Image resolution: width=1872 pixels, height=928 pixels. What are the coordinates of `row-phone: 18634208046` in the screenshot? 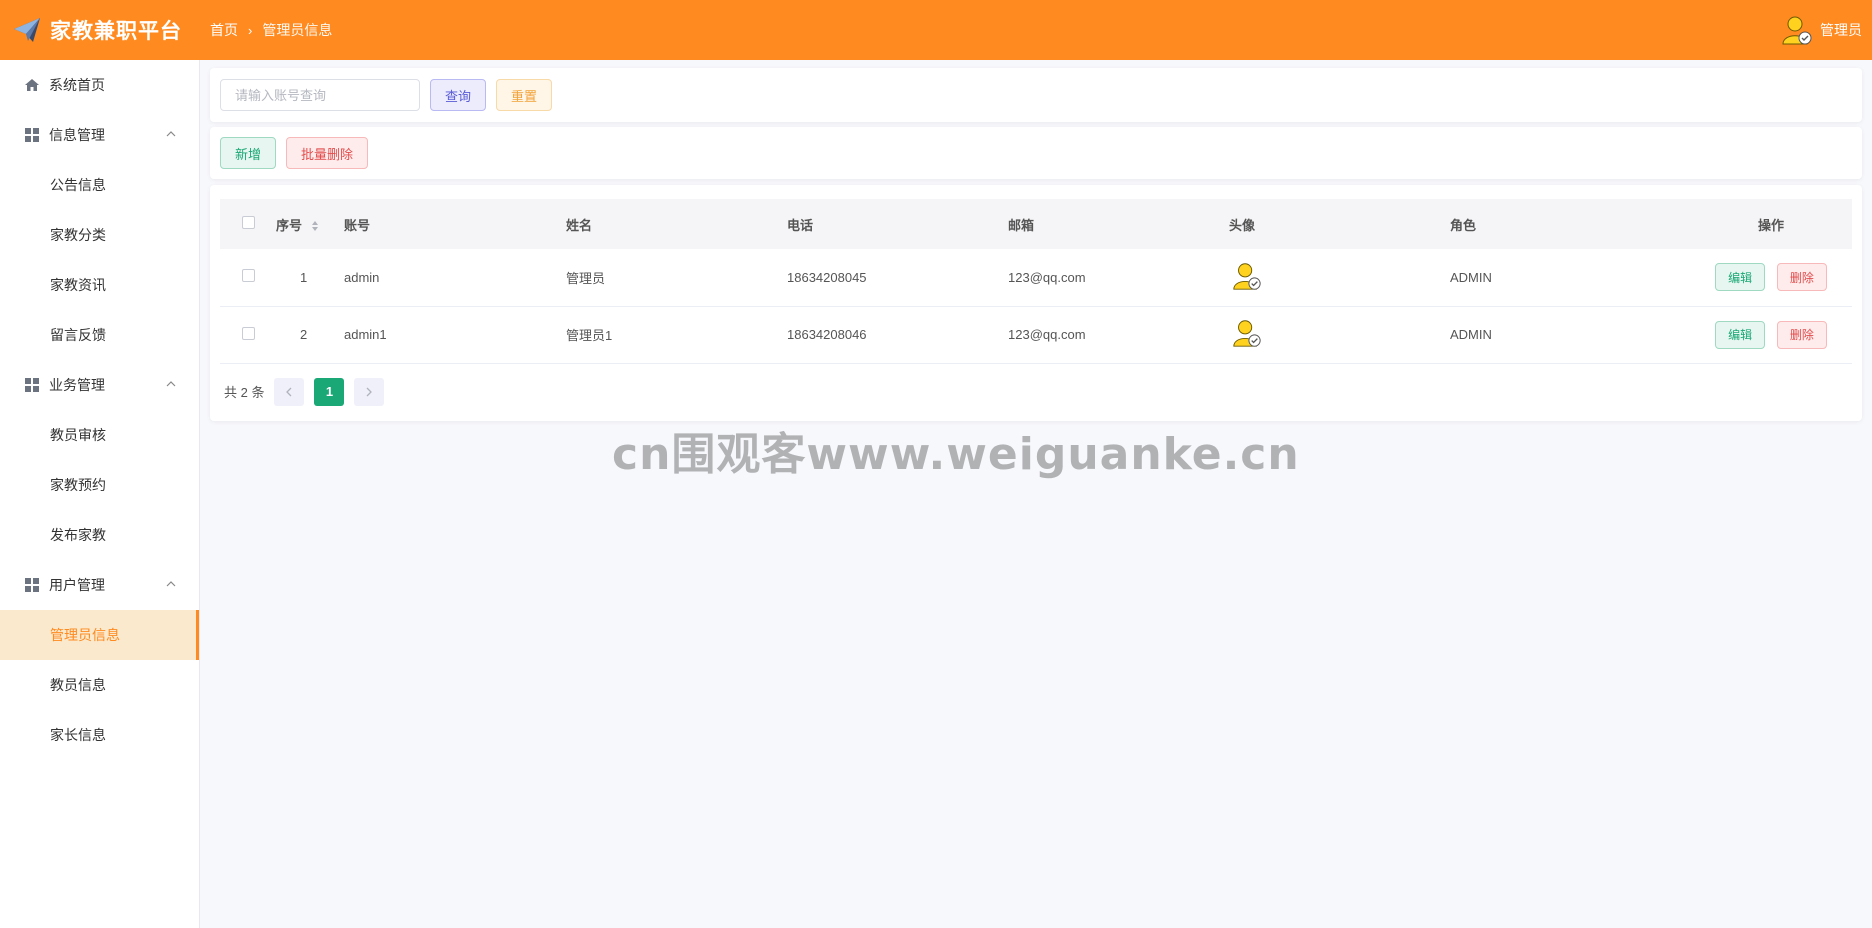 It's located at (827, 334).